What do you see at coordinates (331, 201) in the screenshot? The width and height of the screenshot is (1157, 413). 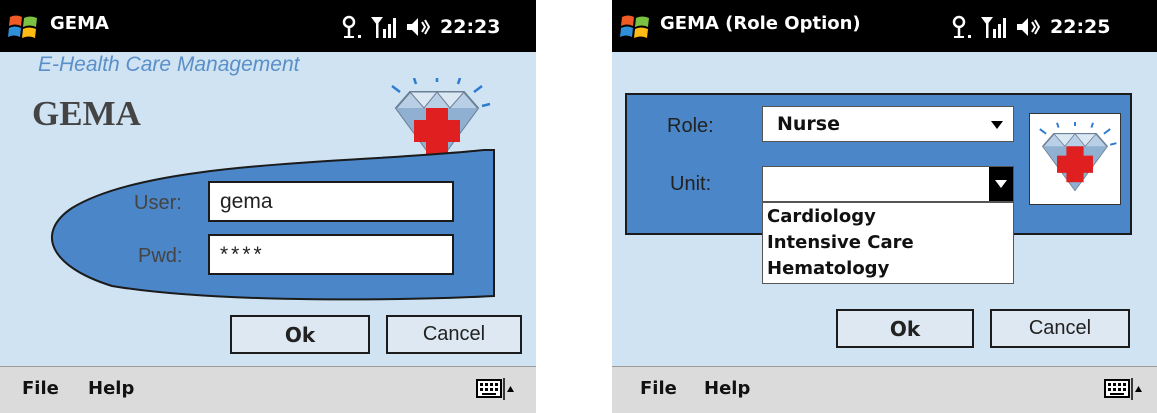 I see `user-input: gema` at bounding box center [331, 201].